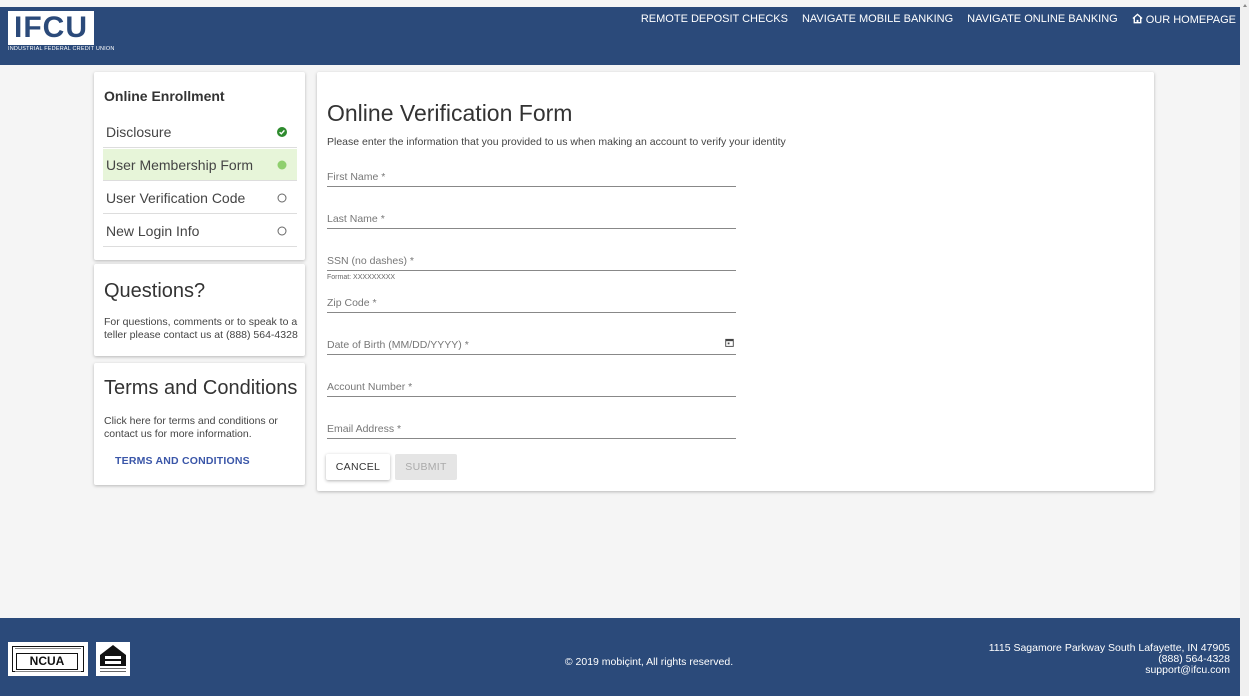 The image size is (1249, 696). I want to click on submit-button: SUBMIT, so click(426, 467).